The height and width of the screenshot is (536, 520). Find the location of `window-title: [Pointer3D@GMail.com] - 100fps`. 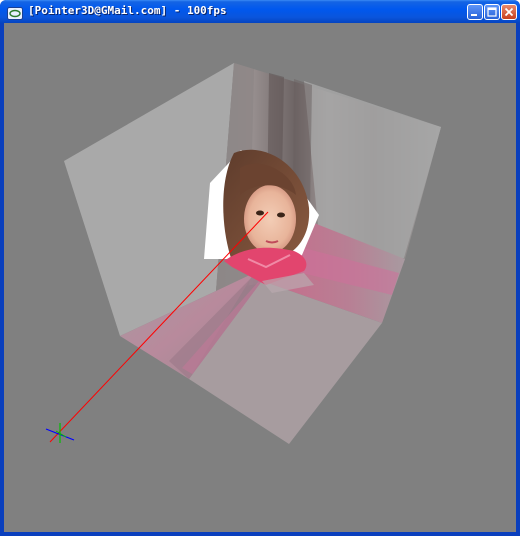

window-title: [Pointer3D@GMail.com] - 100fps is located at coordinates (127, 10).